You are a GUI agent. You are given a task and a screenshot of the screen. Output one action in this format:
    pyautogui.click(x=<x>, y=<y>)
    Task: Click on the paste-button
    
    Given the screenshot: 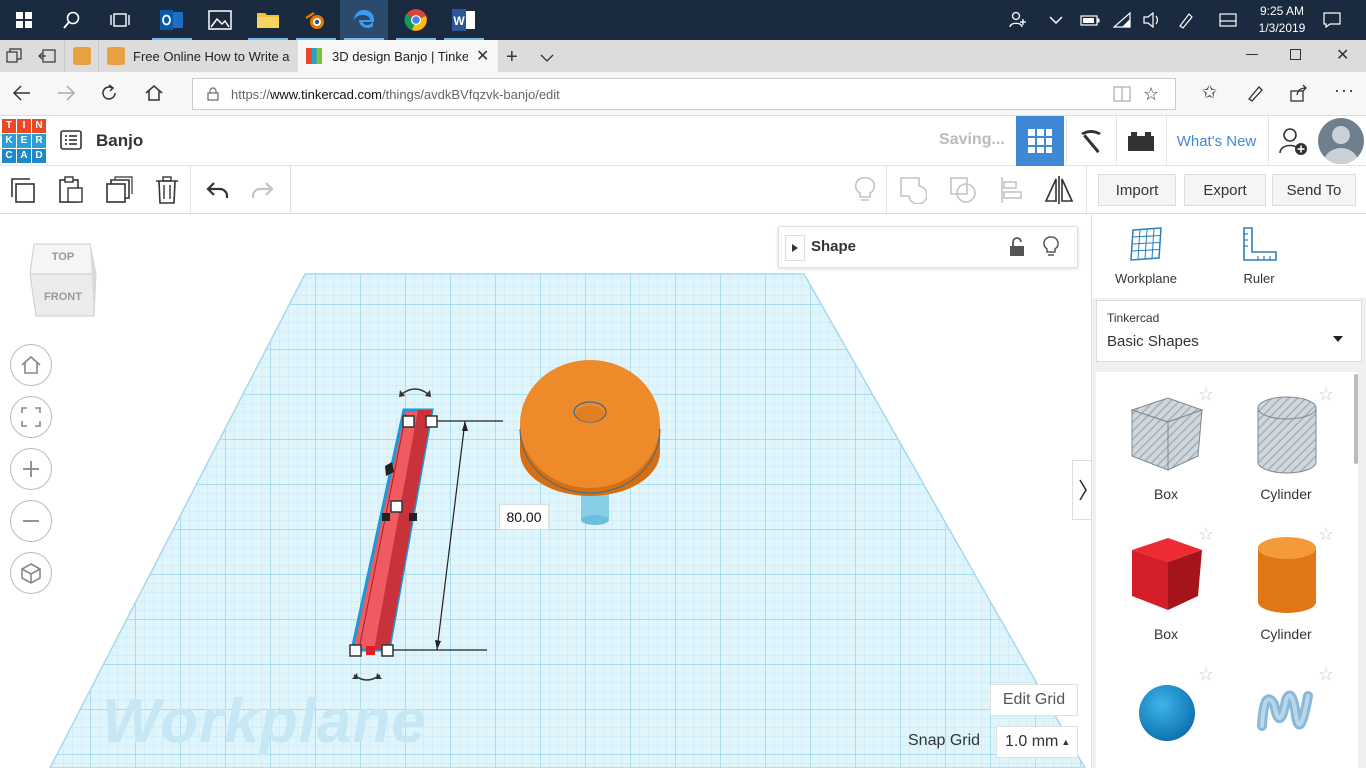 What is the action you would take?
    pyautogui.click(x=71, y=190)
    